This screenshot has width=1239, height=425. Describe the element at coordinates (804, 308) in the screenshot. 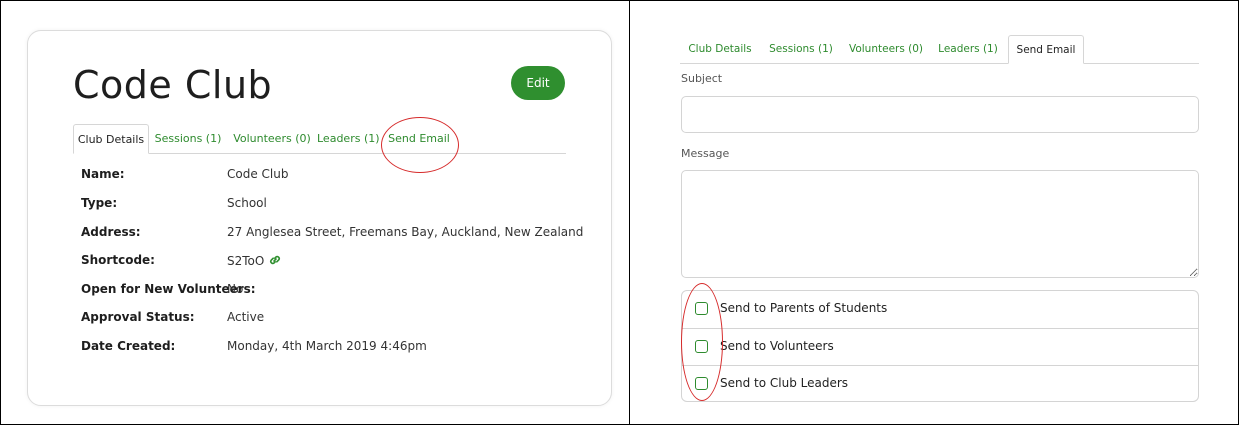

I see `parents-checkbox-label: Send to Parents of Students` at that location.